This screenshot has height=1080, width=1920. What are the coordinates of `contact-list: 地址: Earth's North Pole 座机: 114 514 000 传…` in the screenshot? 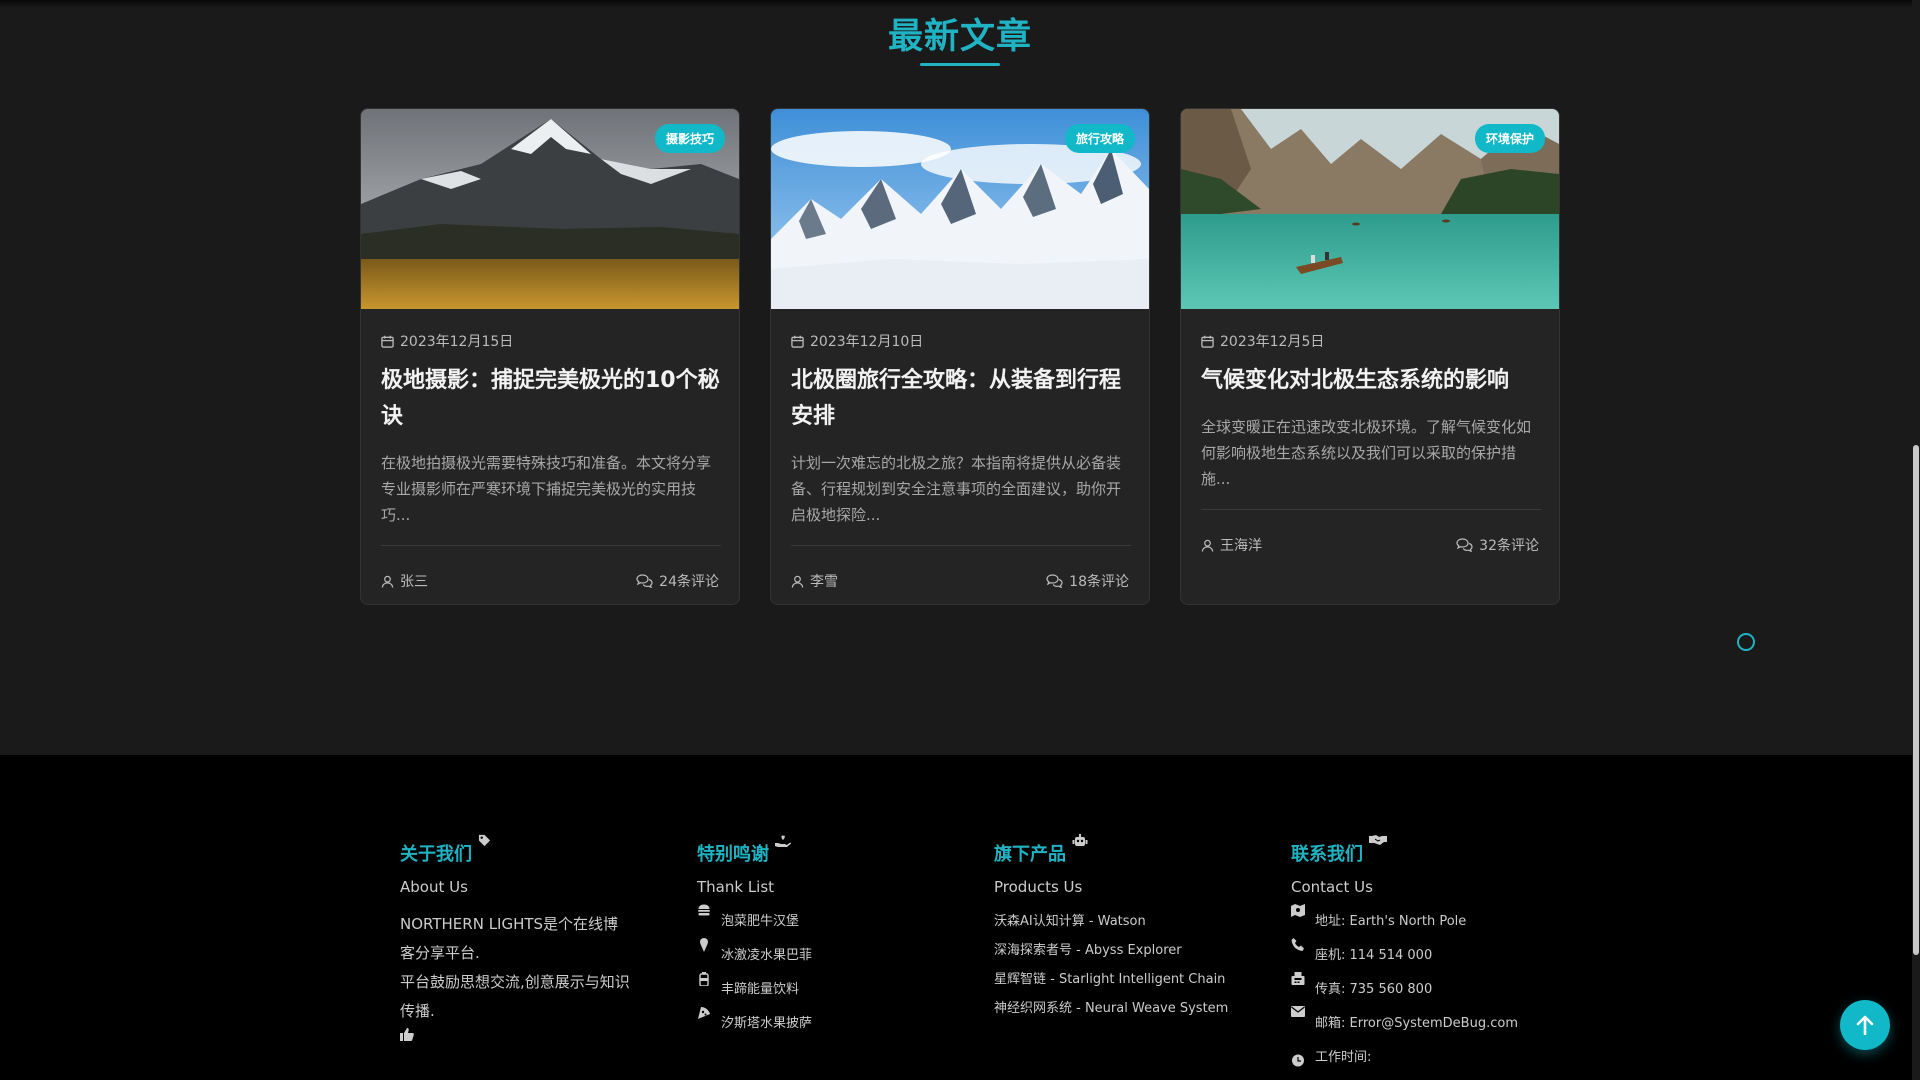 It's located at (1421, 992).